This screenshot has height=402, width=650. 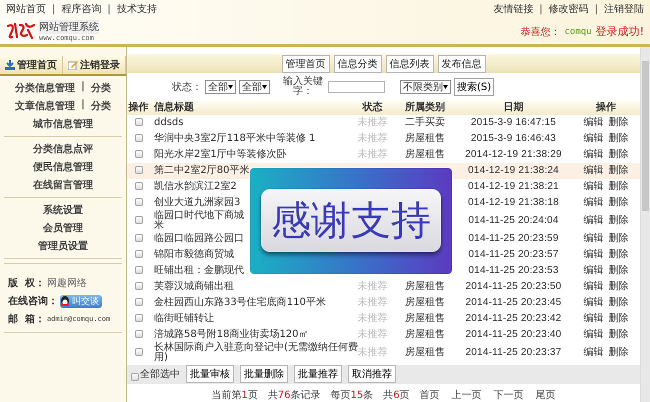 I want to click on scrollbar, so click(x=645, y=224).